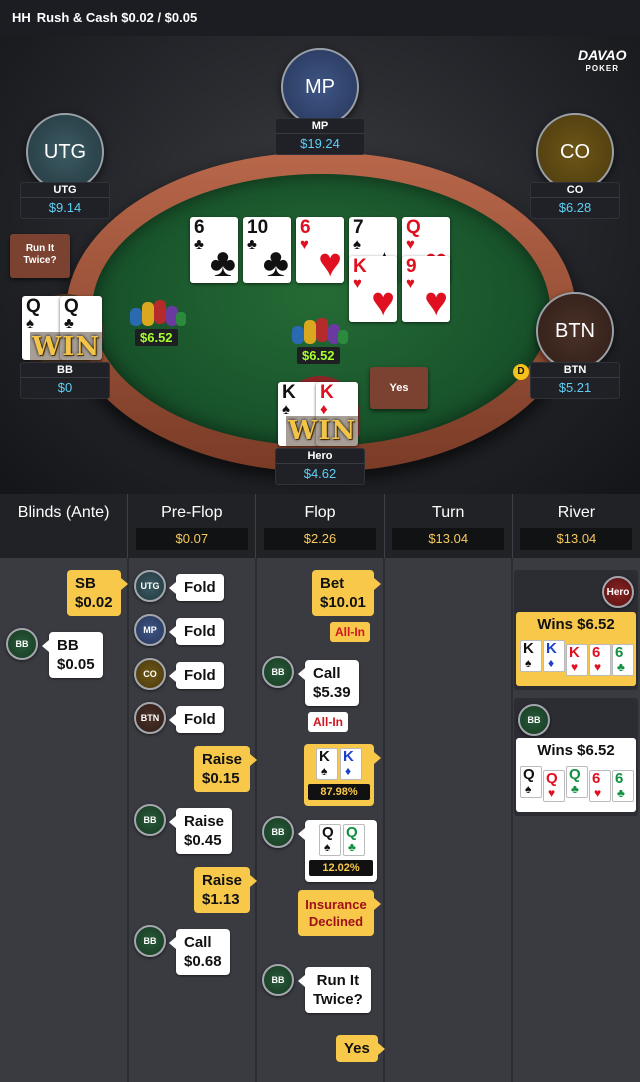 This screenshot has width=640, height=1082. I want to click on river-bb-panel: BB Wins $6.52 Q ♠ Q ♥ Q ♣ 6 ♥ 6 ♣, so click(576, 757).